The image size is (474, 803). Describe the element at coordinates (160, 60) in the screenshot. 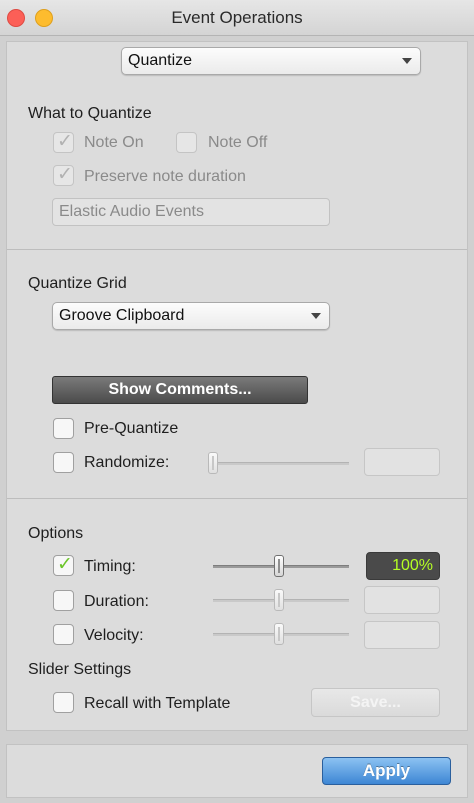

I see `operation-popup-label: Quantize` at that location.